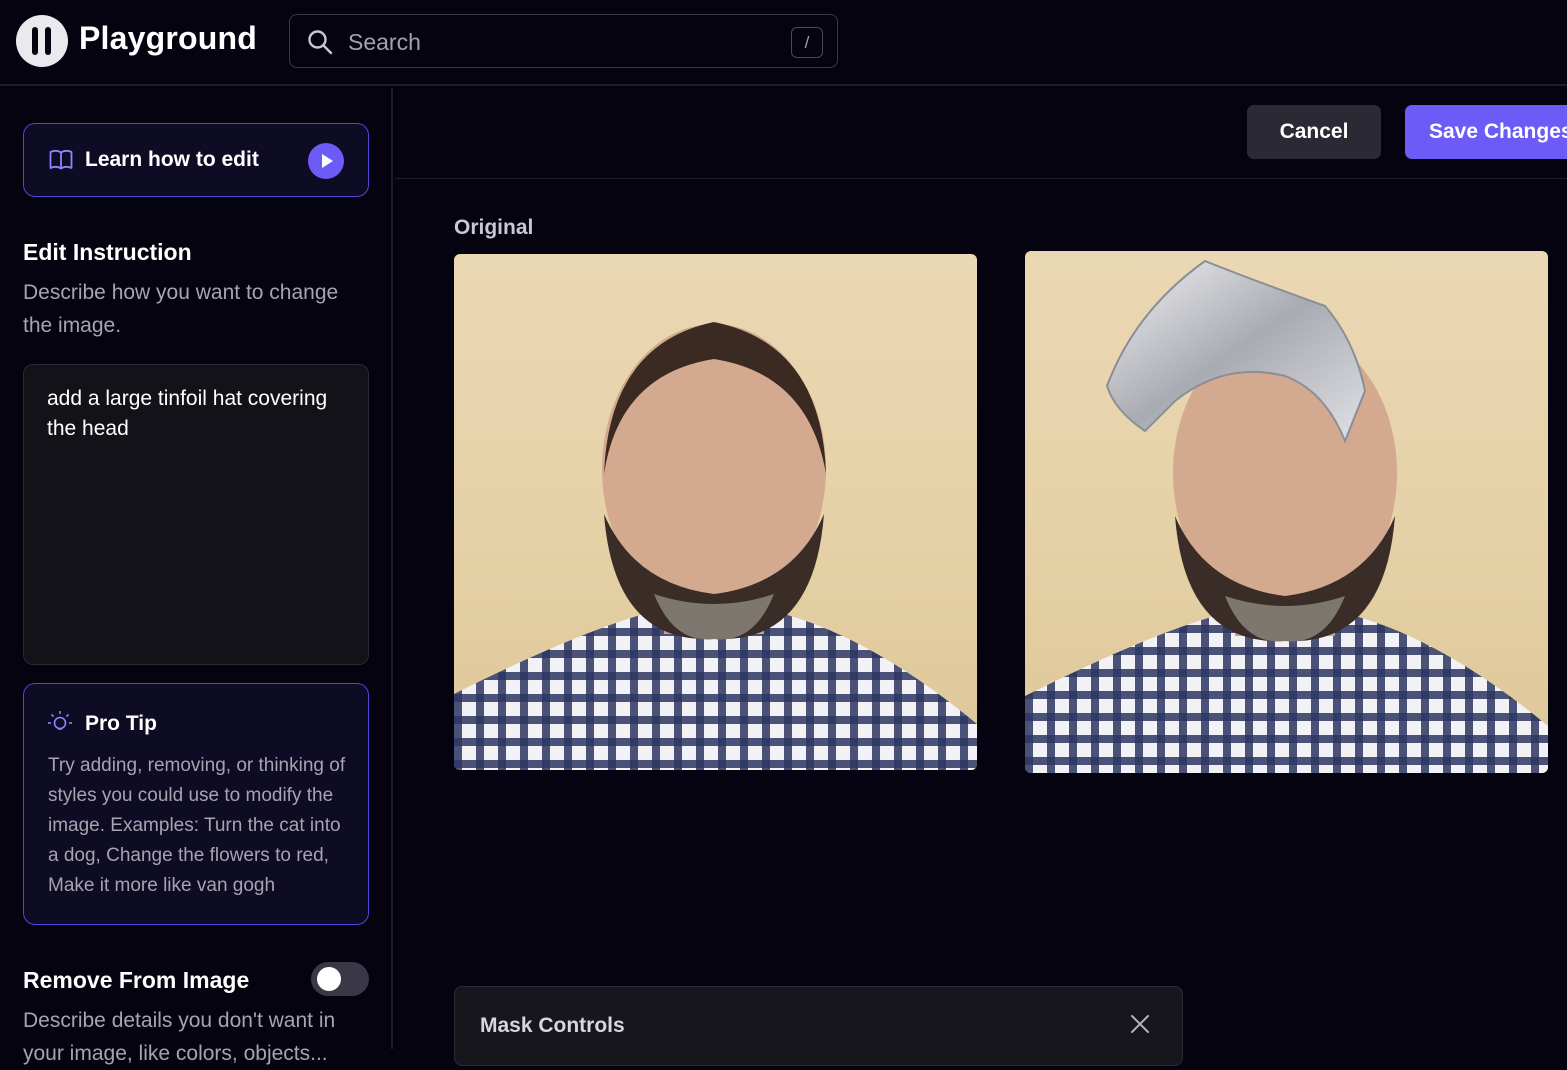 Image resolution: width=1567 pixels, height=1070 pixels. I want to click on mask-controls-title: Mask Controls, so click(552, 1025).